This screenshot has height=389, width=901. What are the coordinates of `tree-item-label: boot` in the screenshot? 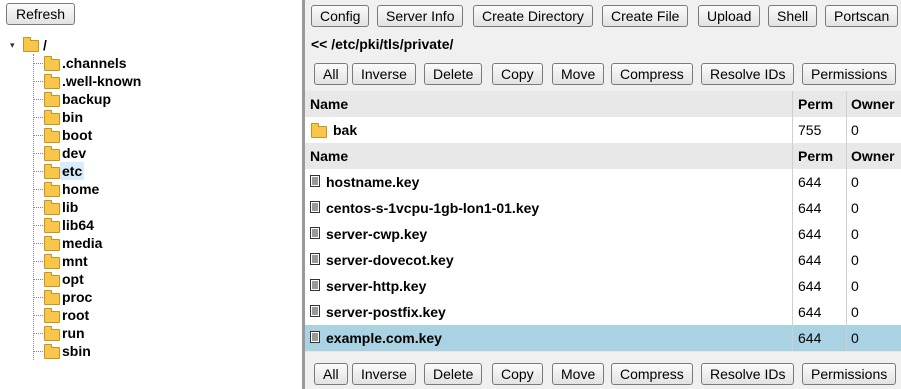 It's located at (77, 135).